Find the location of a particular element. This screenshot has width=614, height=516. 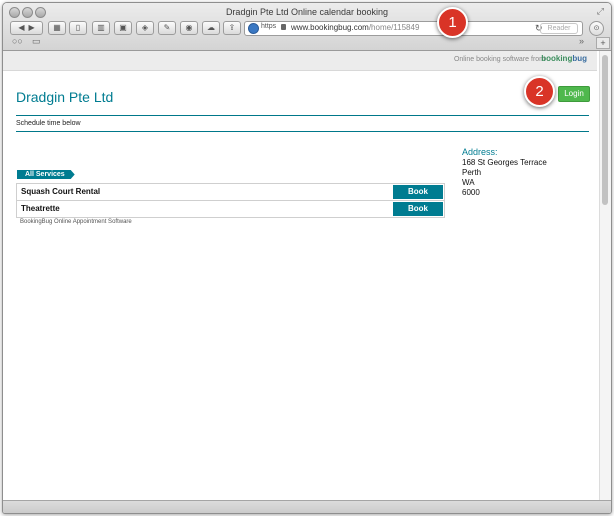

address-line: 168 St Georges Terrace is located at coordinates (504, 162).